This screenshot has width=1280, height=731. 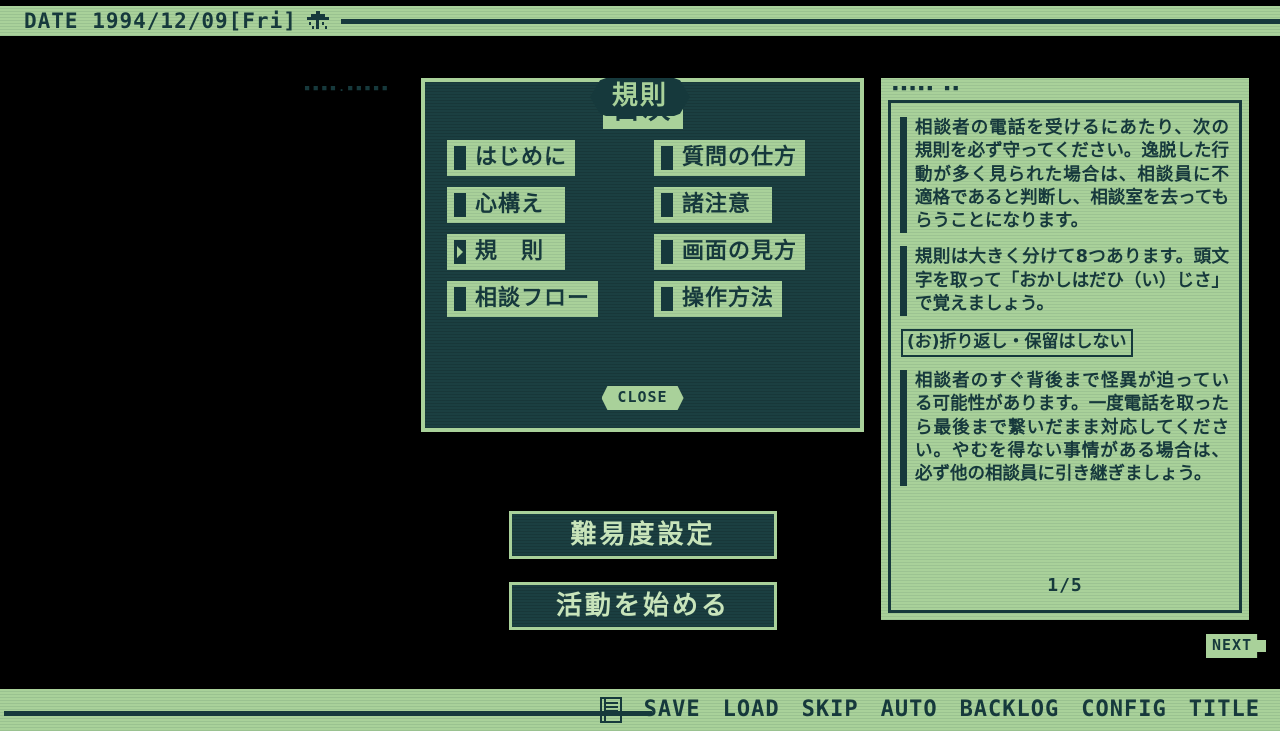 What do you see at coordinates (647, 228) in the screenshot?
I see `index-item-grid: はじめに 質問の仕方 心構え 諸注意 規 則 画面の見方 相談フロー 操作方法` at bounding box center [647, 228].